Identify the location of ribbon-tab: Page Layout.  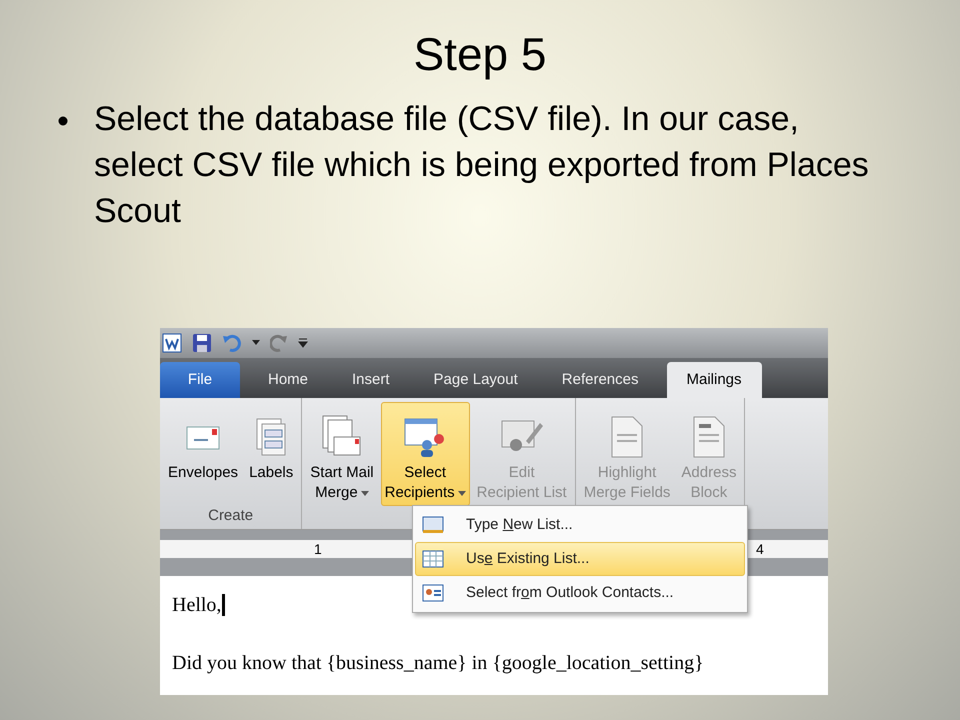
(476, 380).